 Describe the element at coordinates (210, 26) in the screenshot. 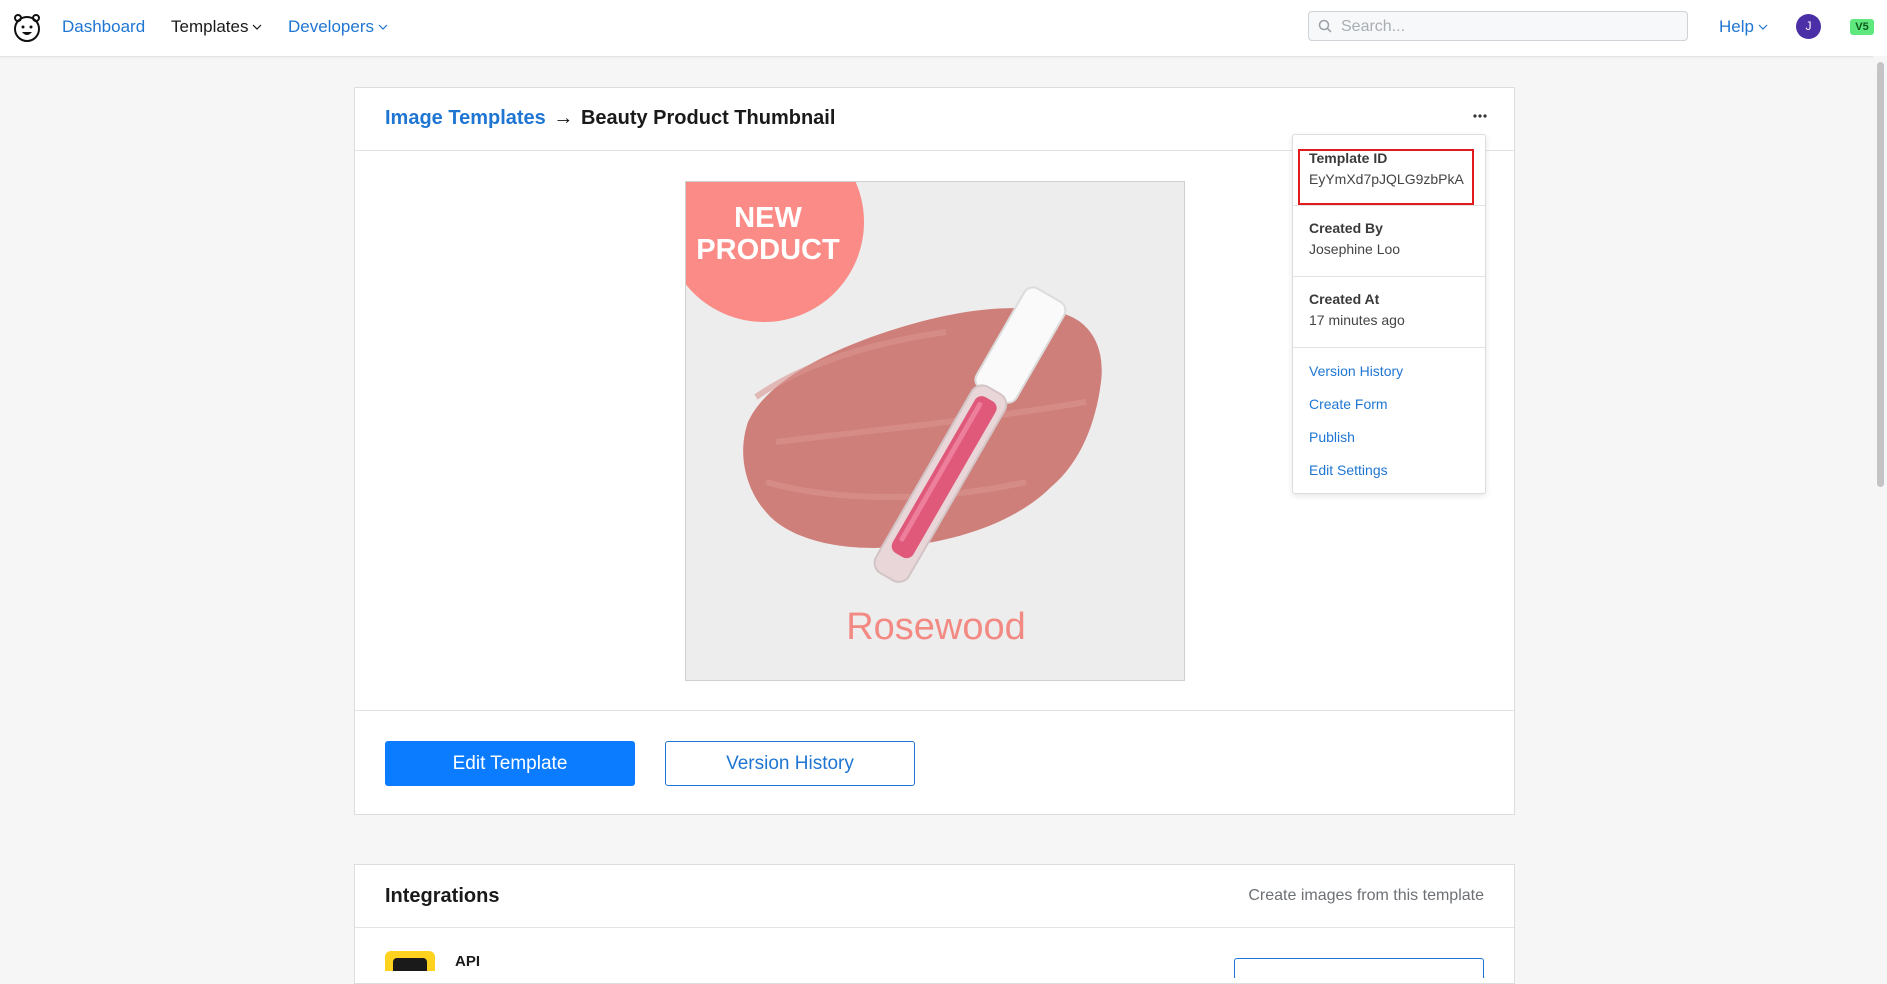

I see `nav-templates-label: Templates` at that location.